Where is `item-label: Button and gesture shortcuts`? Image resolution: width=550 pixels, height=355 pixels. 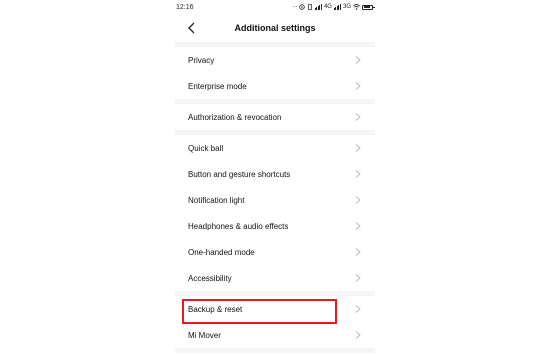 item-label: Button and gesture shortcuts is located at coordinates (239, 174).